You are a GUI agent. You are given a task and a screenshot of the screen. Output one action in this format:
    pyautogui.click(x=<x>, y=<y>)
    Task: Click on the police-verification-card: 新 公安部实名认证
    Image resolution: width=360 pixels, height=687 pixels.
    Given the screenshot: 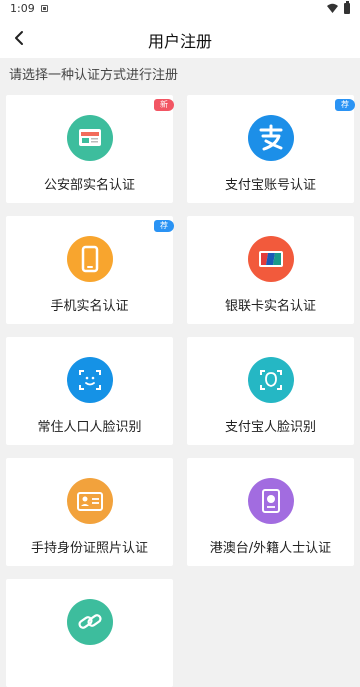 What is the action you would take?
    pyautogui.click(x=90, y=149)
    